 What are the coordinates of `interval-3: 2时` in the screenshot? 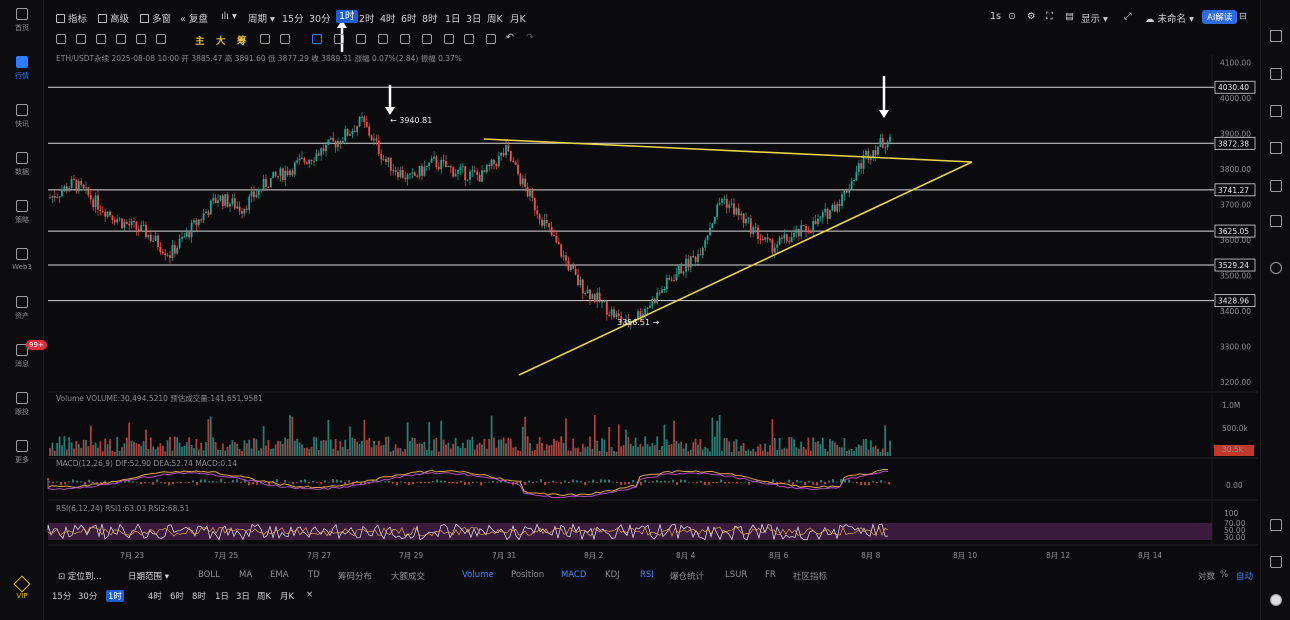 It's located at (367, 18).